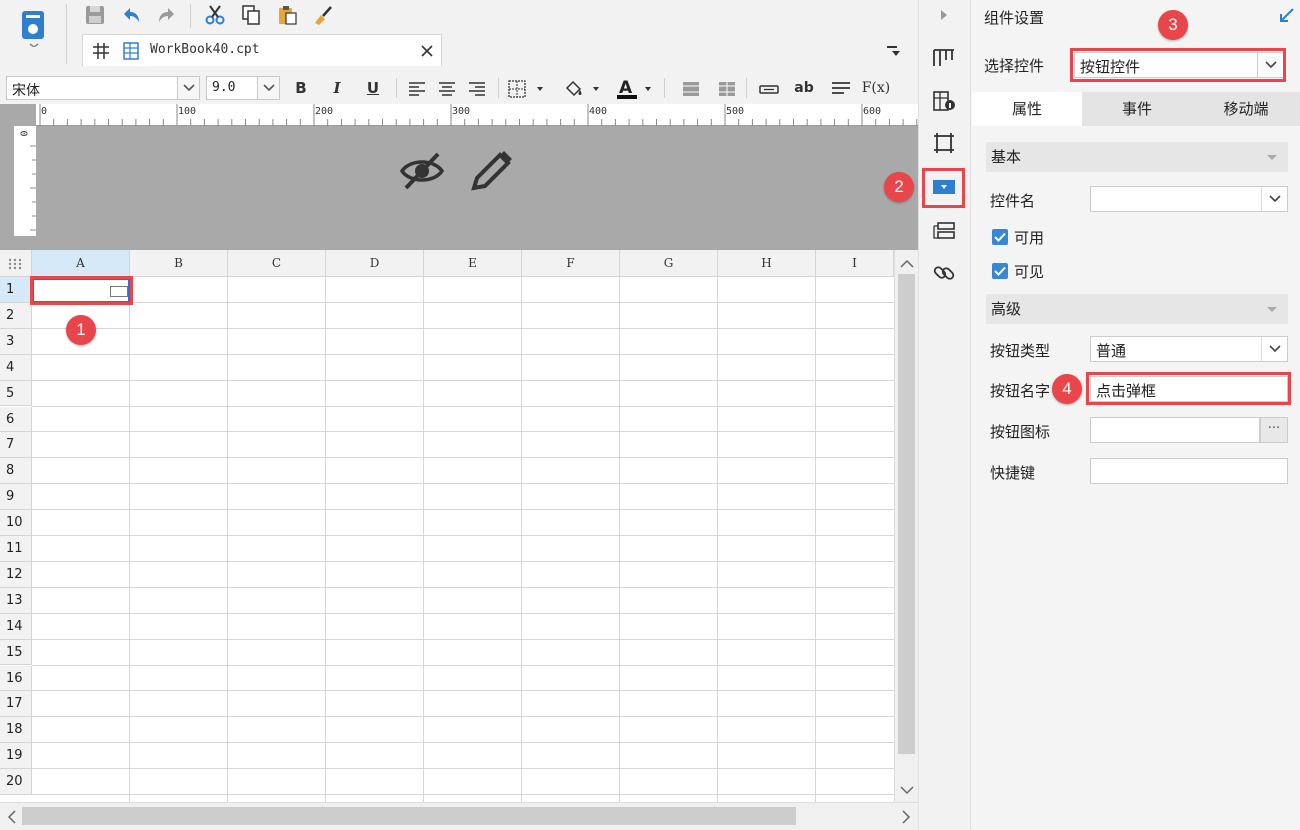  What do you see at coordinates (12, 817) in the screenshot?
I see `scroll-left-icon` at bounding box center [12, 817].